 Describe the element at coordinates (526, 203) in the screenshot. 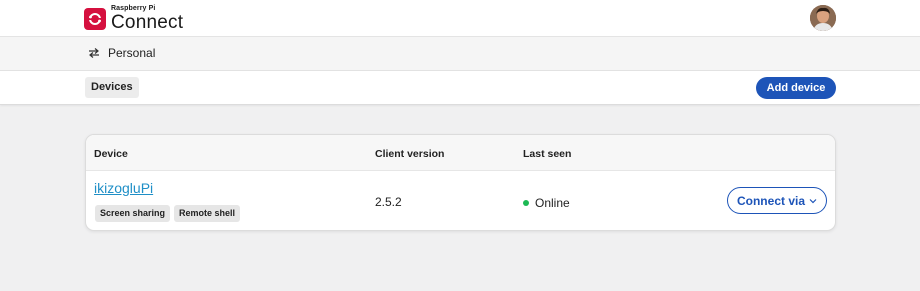

I see `online-dot-icon` at that location.